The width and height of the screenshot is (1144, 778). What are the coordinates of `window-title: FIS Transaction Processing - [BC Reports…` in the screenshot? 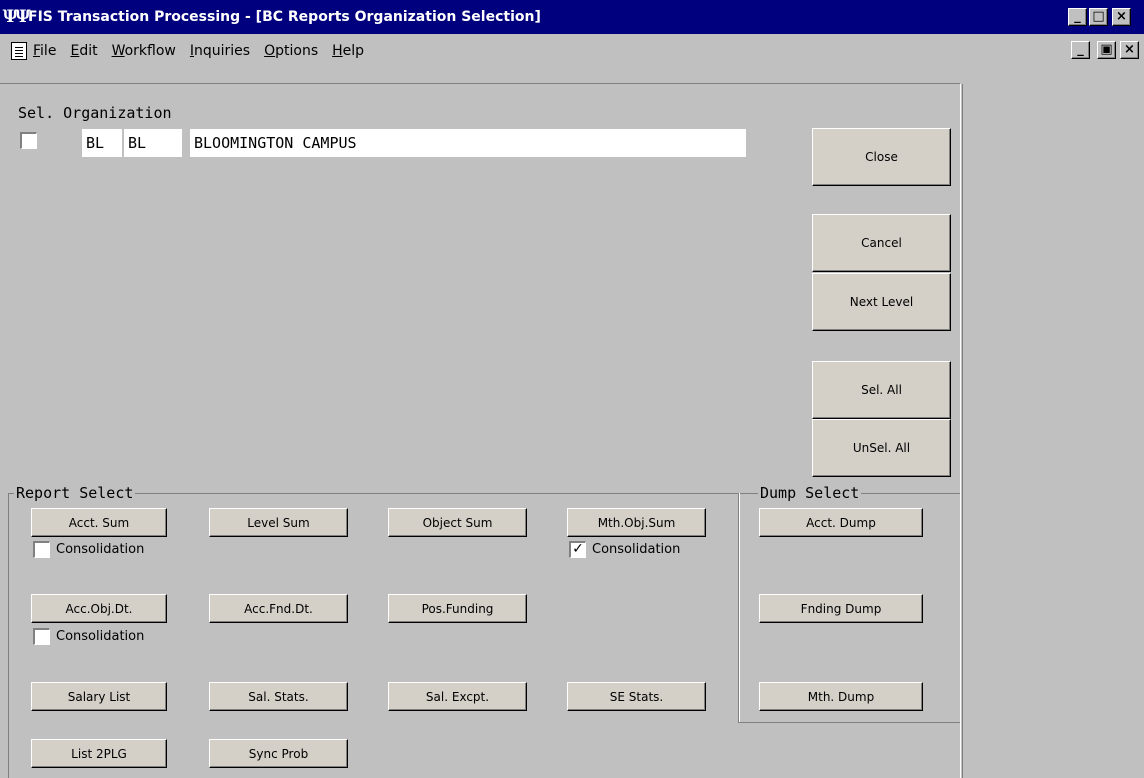 It's located at (284, 17).